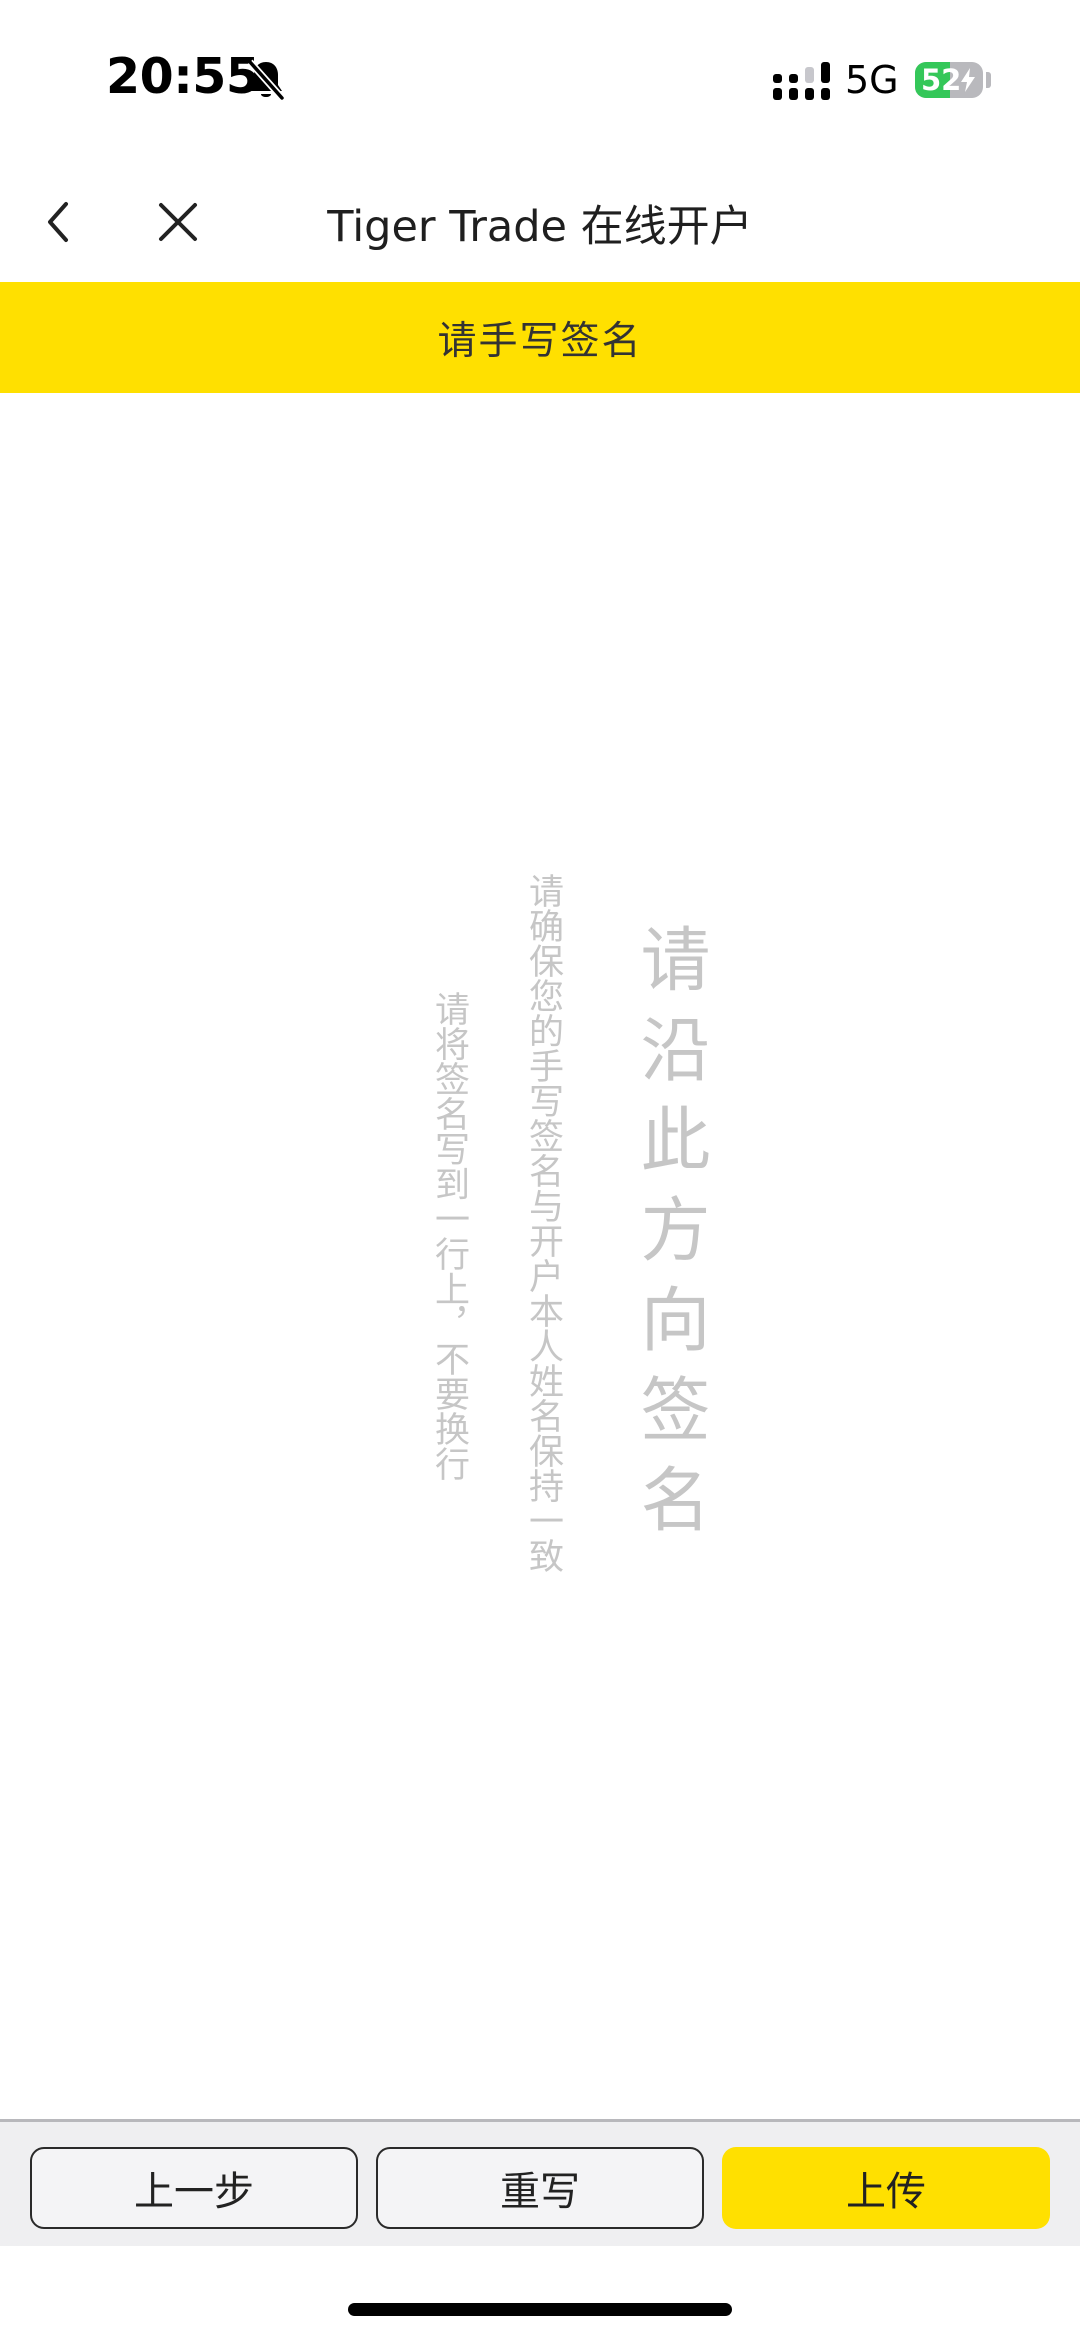  Describe the element at coordinates (988, 80) in the screenshot. I see `battery-cap` at that location.